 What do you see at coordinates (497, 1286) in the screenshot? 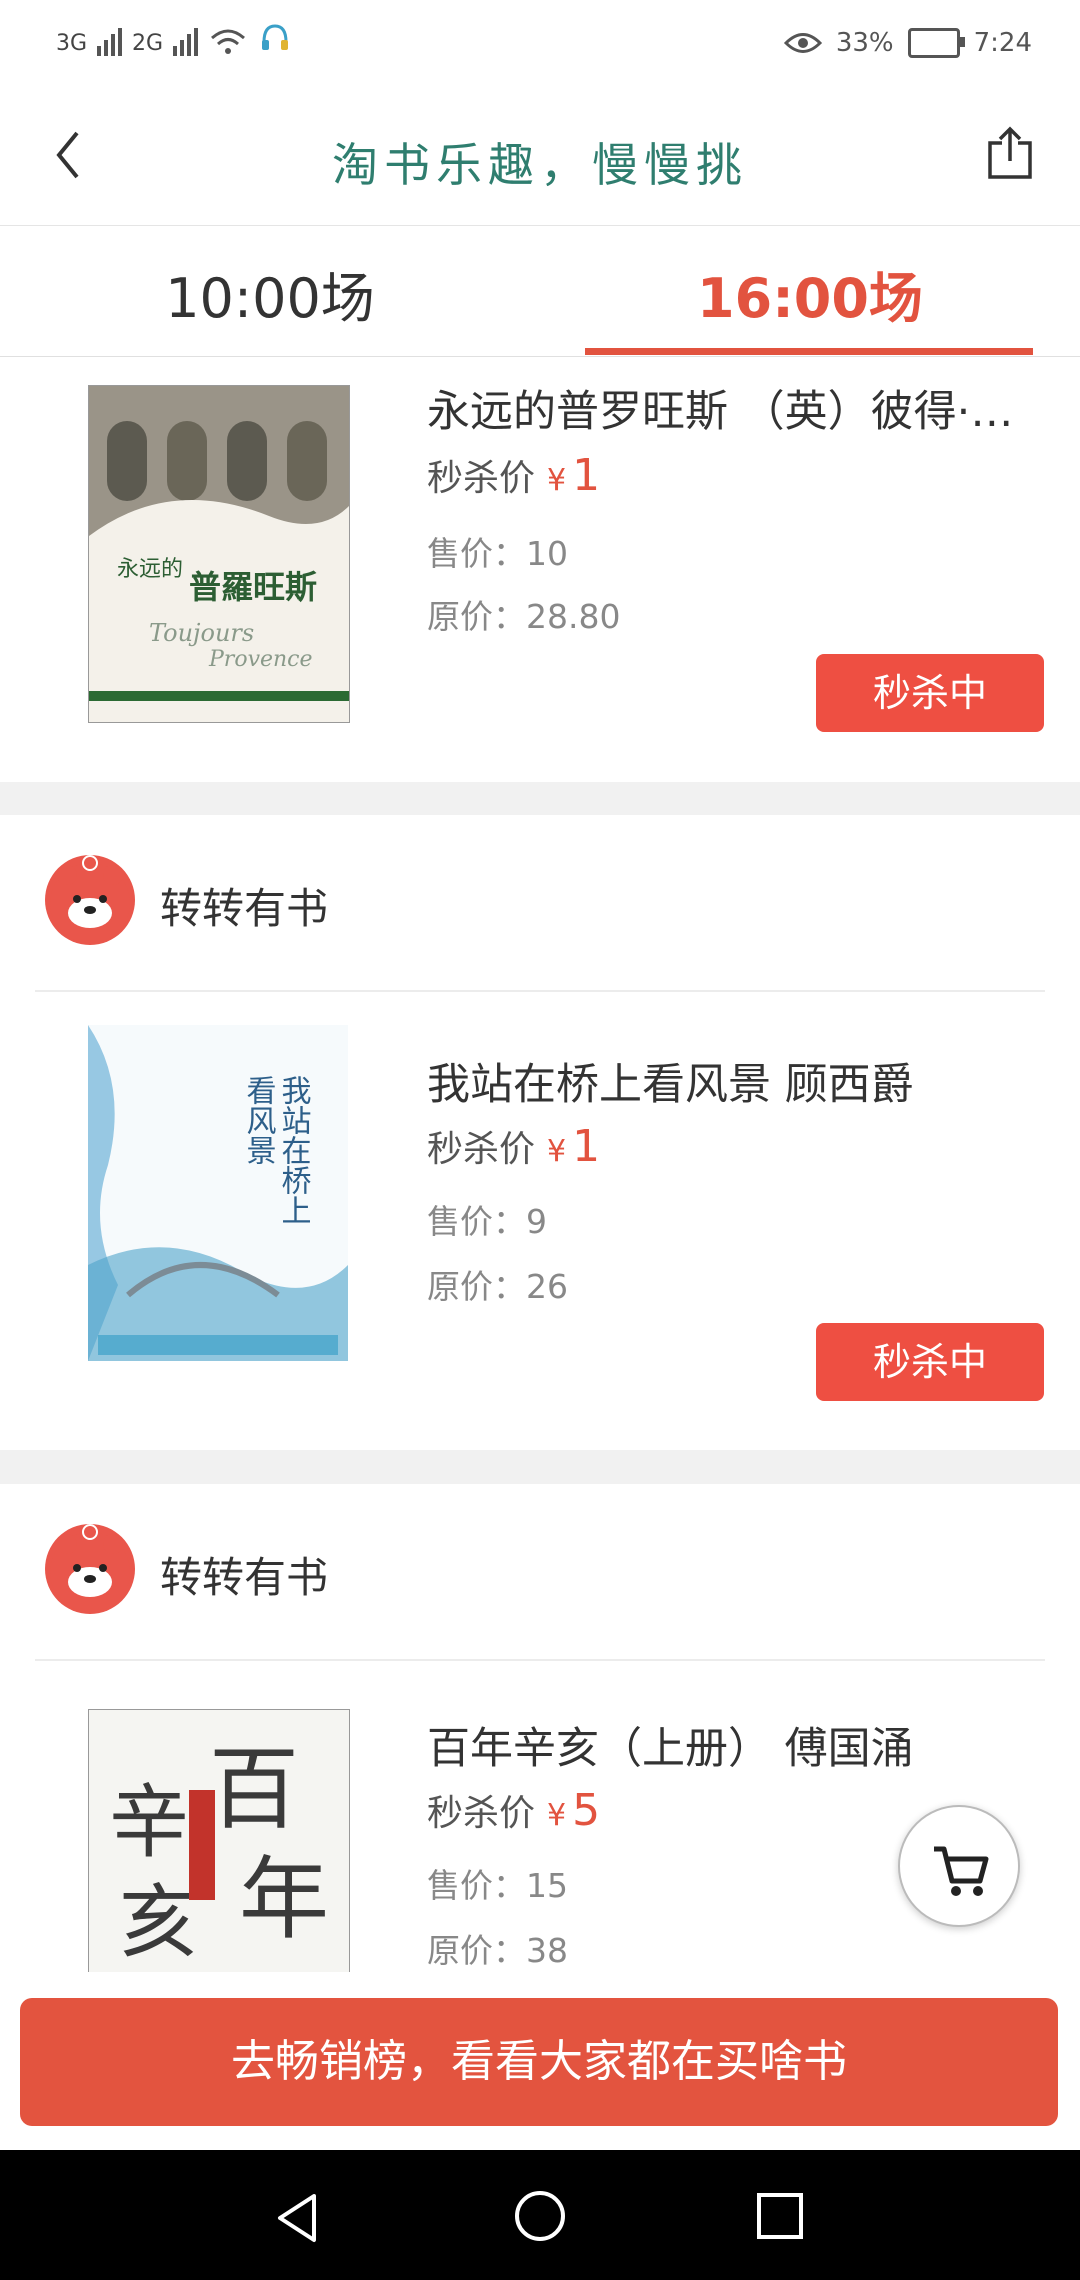
I see `original-price: 原价：26` at bounding box center [497, 1286].